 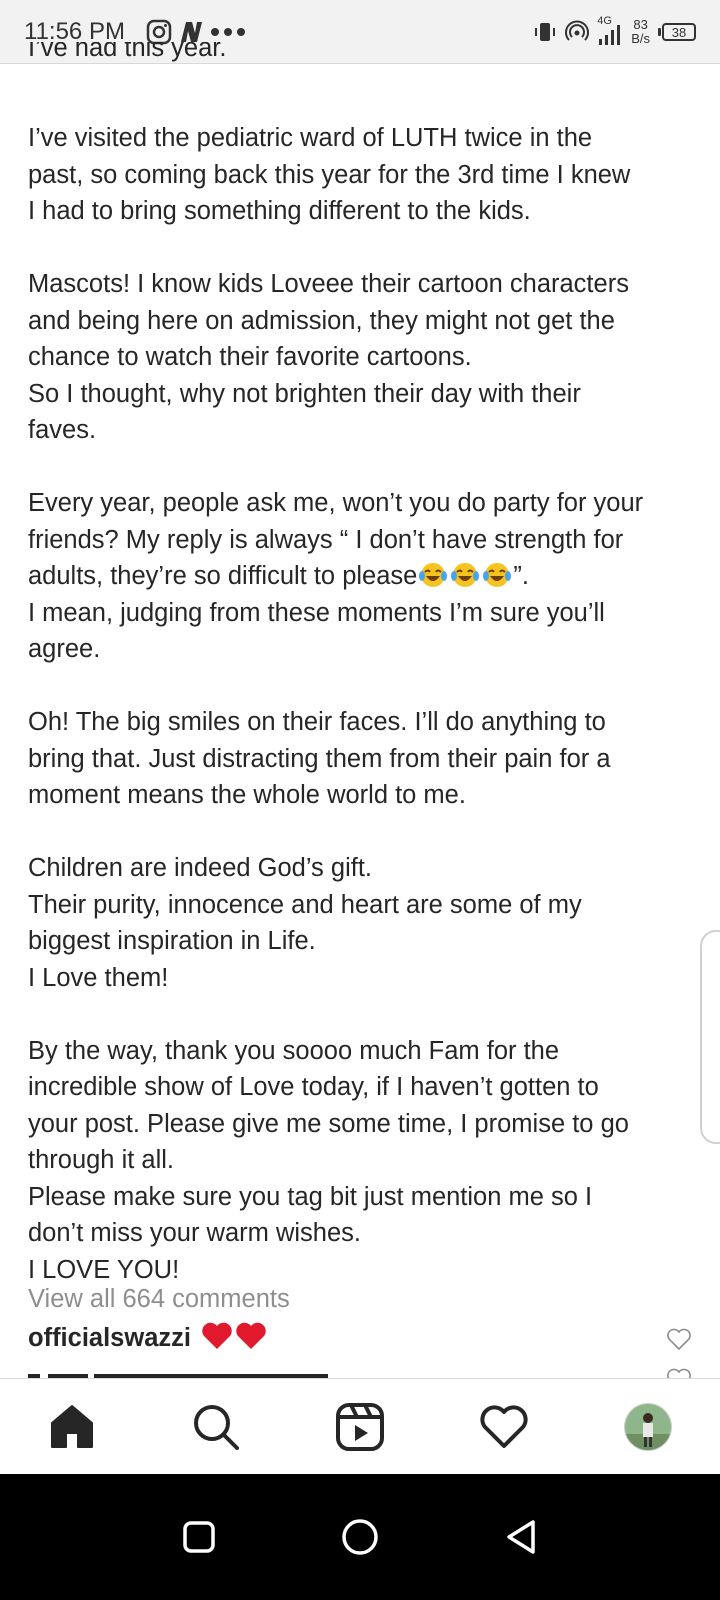 I want to click on hotspot-icon, so click(x=577, y=30).